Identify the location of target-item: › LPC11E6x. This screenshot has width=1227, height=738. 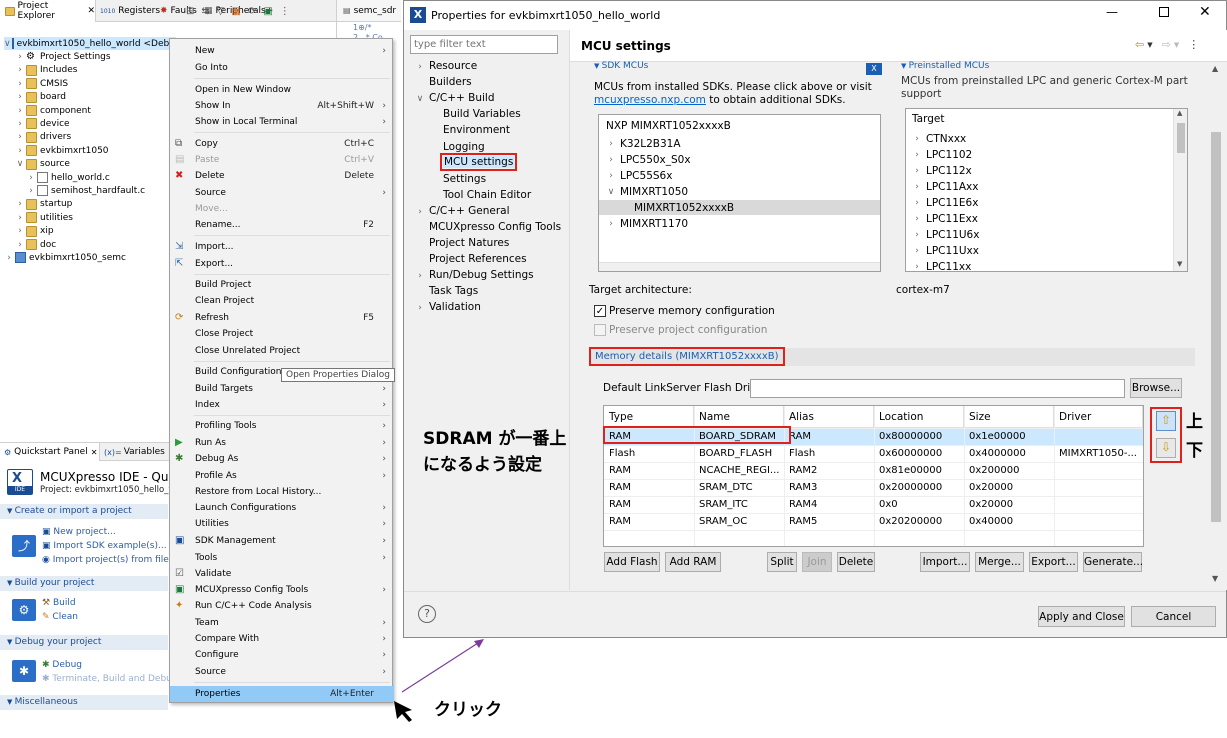
(945, 202).